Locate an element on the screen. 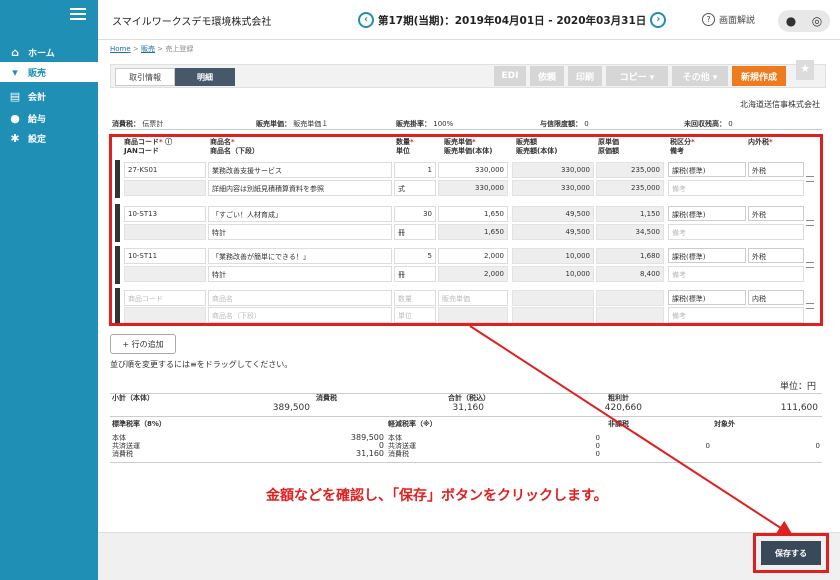 Image resolution: width=840 pixels, height=580 pixels. wallet-icon: ● is located at coordinates (15, 118).